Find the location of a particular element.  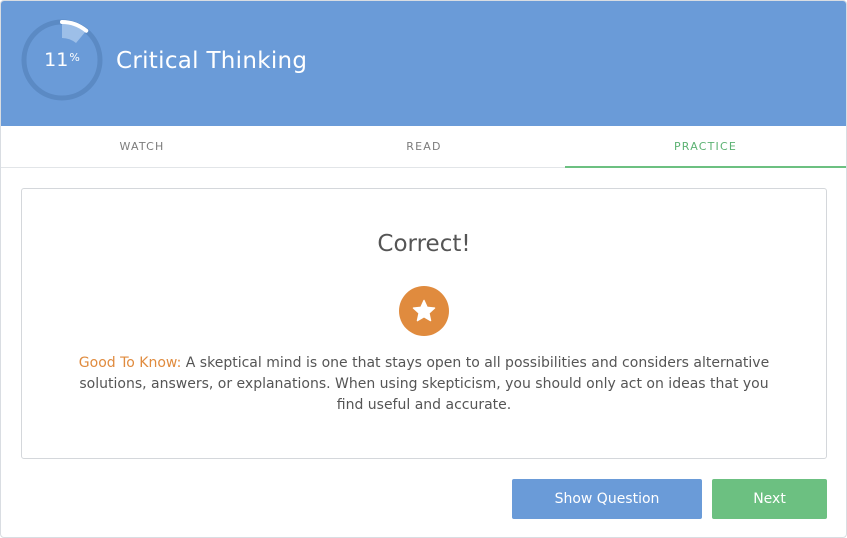

star-icon is located at coordinates (424, 310).